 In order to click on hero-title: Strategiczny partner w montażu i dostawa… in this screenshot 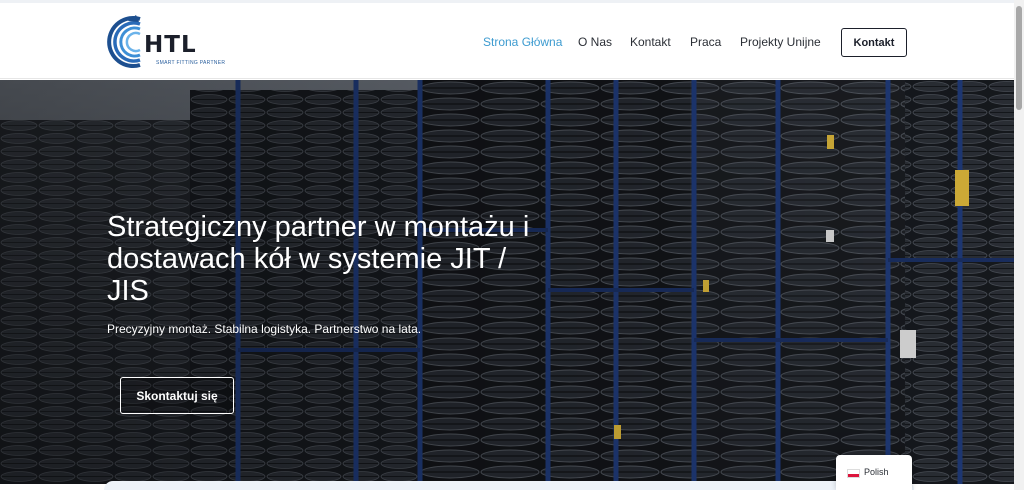, I will do `click(318, 259)`.